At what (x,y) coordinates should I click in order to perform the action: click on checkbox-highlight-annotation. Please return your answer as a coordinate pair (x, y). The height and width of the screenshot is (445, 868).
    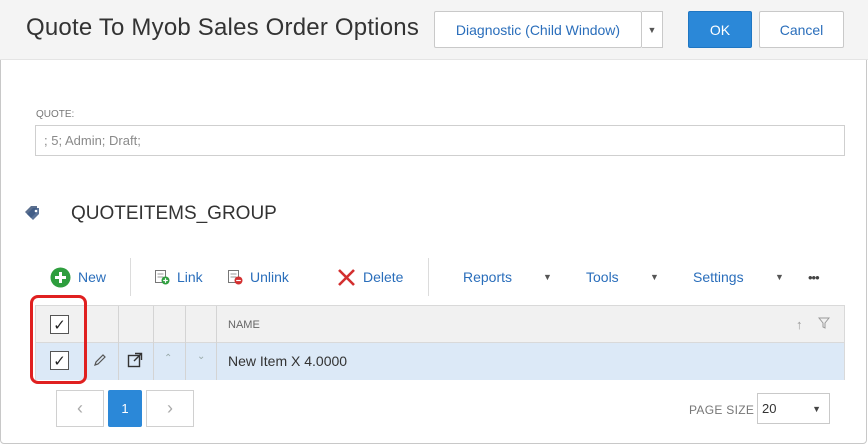
    Looking at the image, I should click on (58, 339).